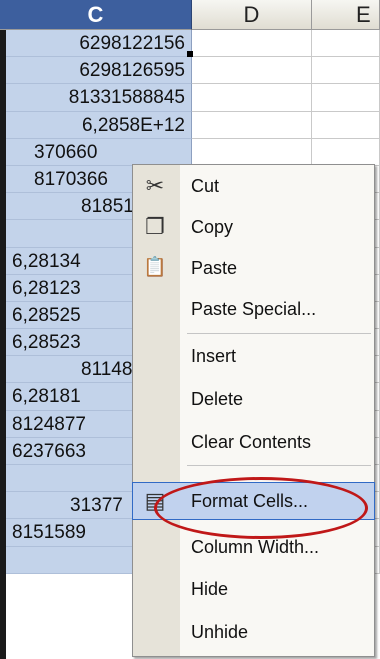  What do you see at coordinates (253, 186) in the screenshot?
I see `menu-item-cut: ✂ Cut` at bounding box center [253, 186].